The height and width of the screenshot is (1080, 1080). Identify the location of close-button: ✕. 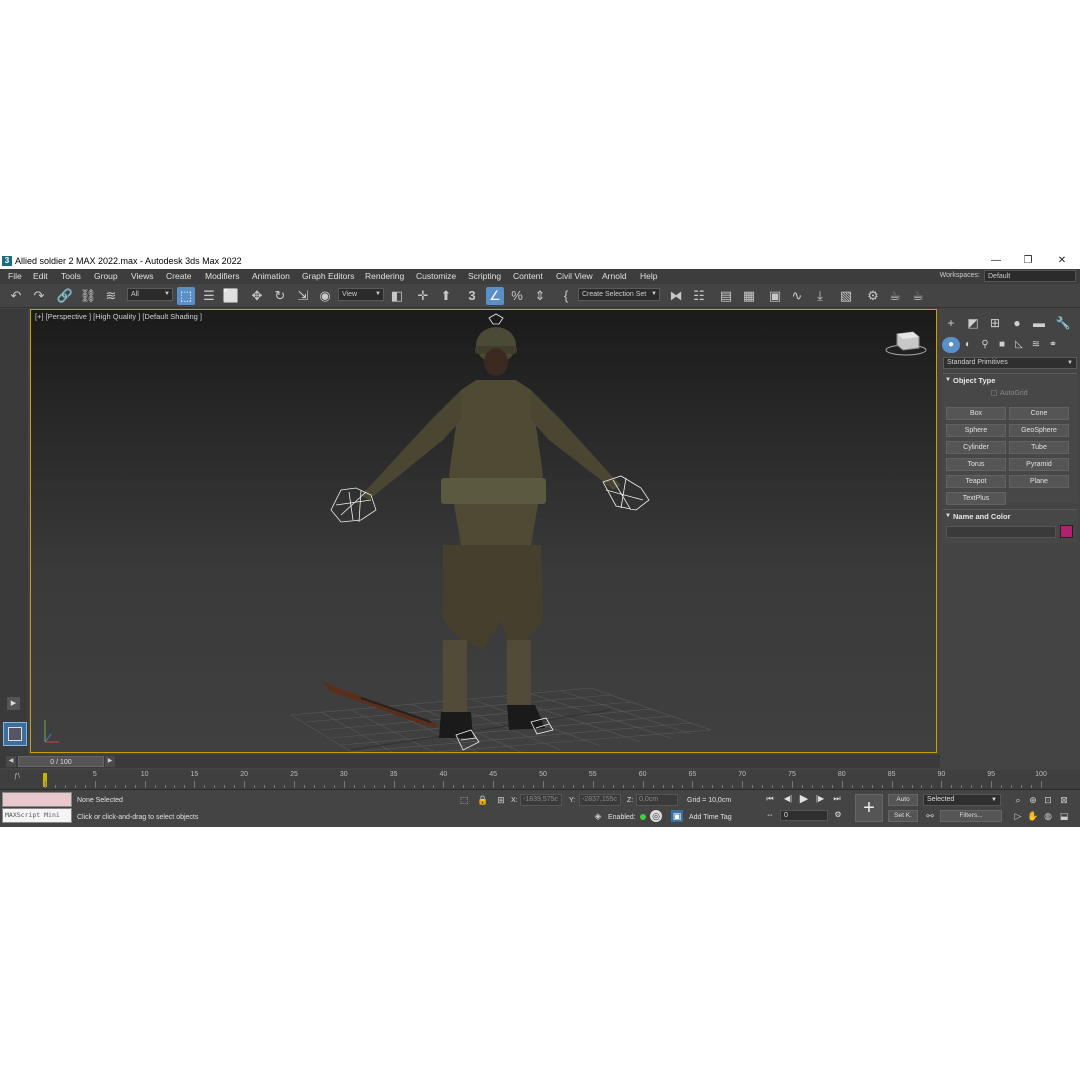
(1062, 261).